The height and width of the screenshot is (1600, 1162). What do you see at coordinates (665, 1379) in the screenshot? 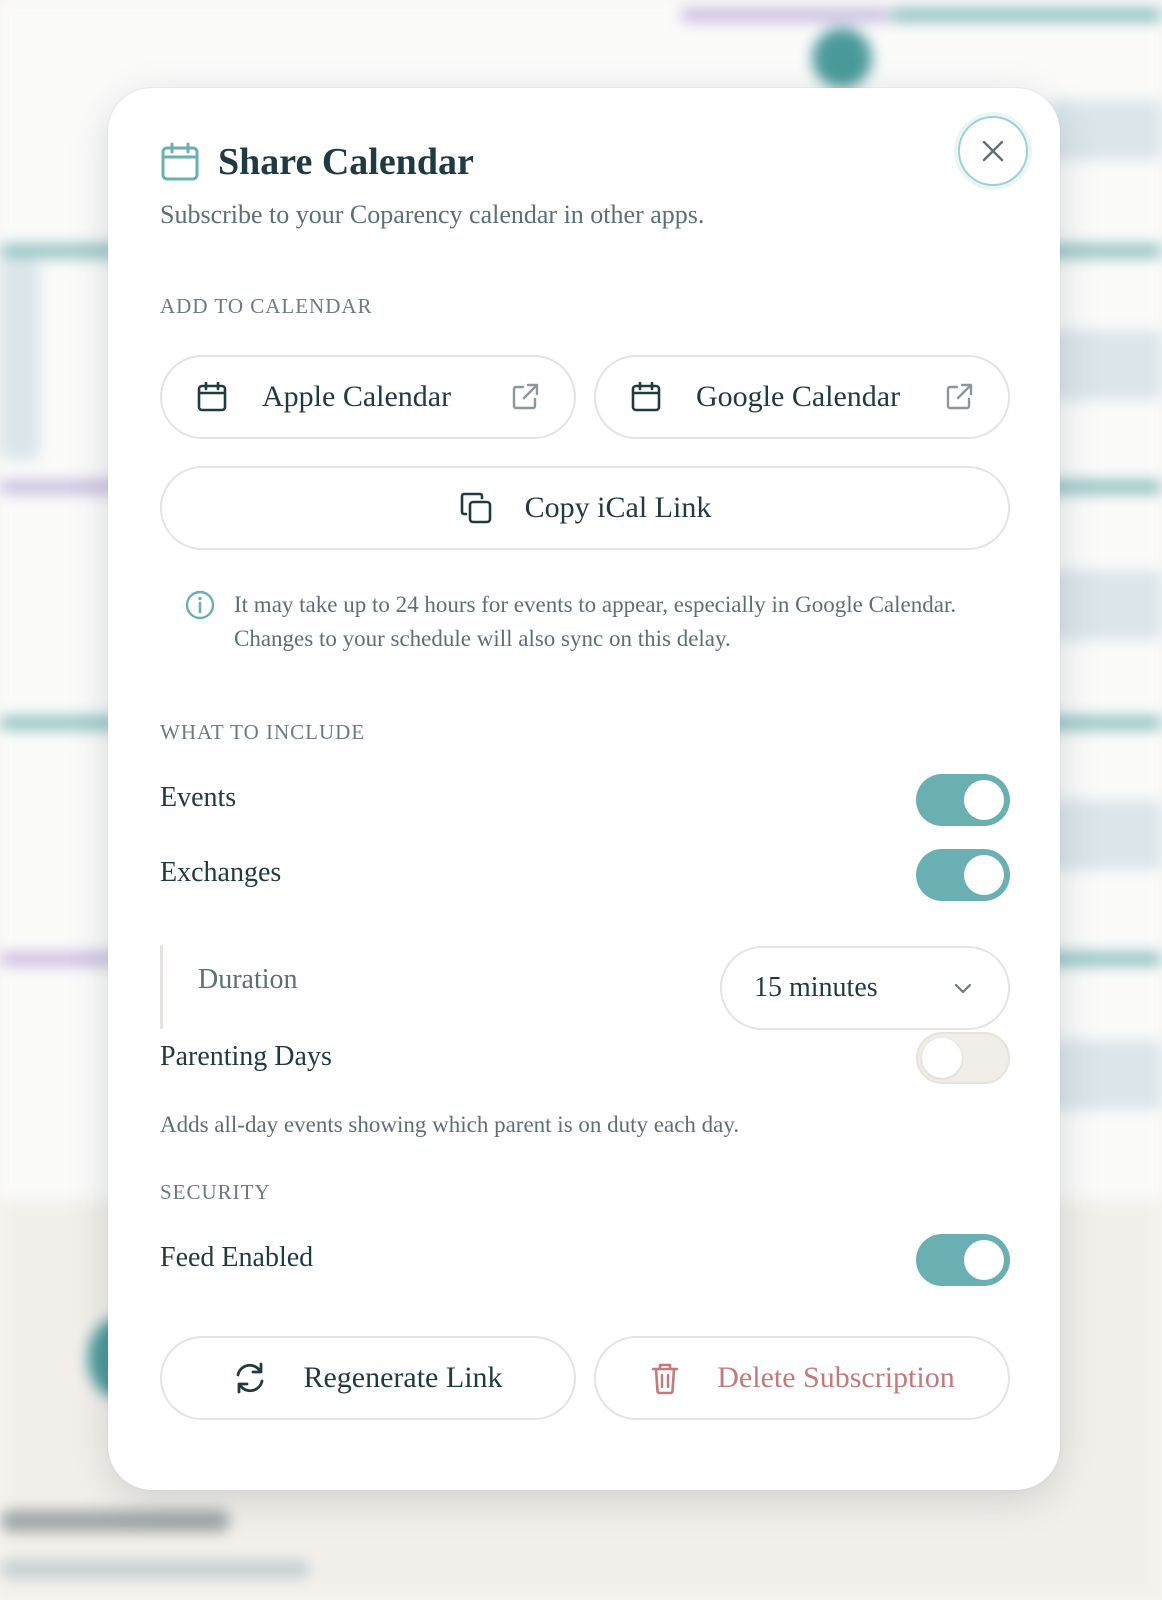
I see `trash-icon` at bounding box center [665, 1379].